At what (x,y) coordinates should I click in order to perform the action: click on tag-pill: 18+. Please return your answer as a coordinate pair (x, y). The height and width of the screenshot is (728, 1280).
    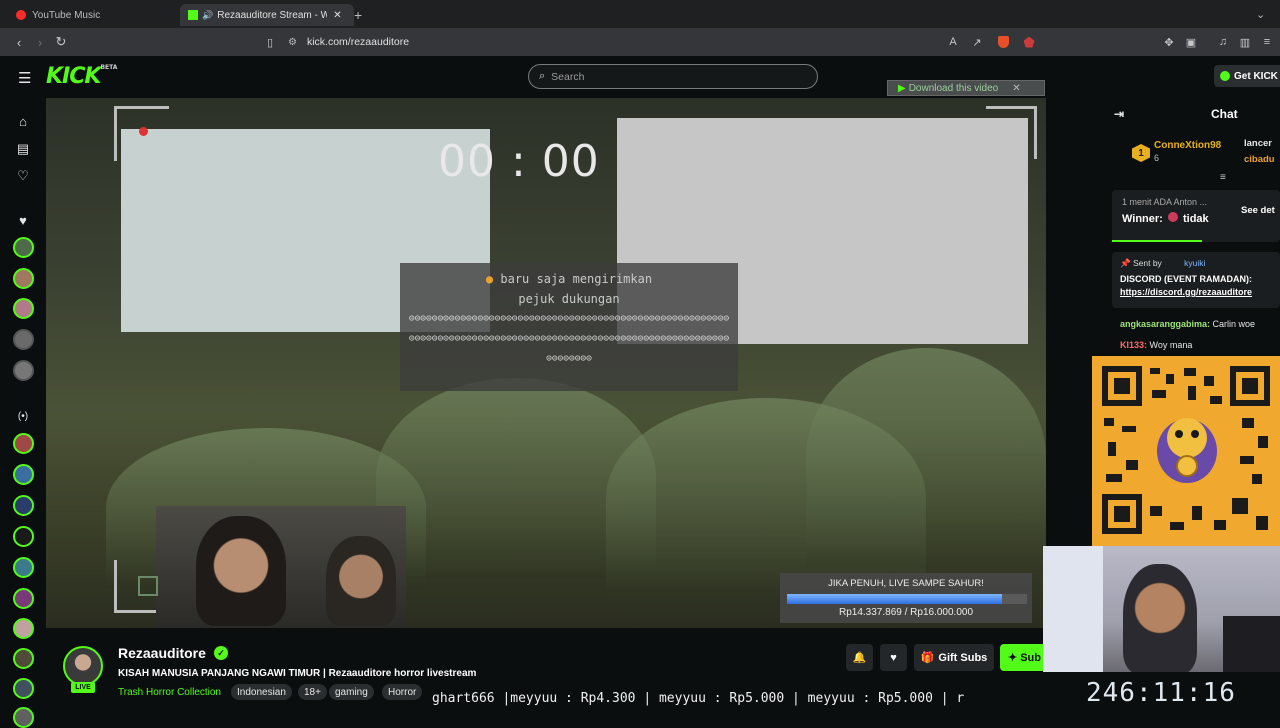
    Looking at the image, I should click on (312, 692).